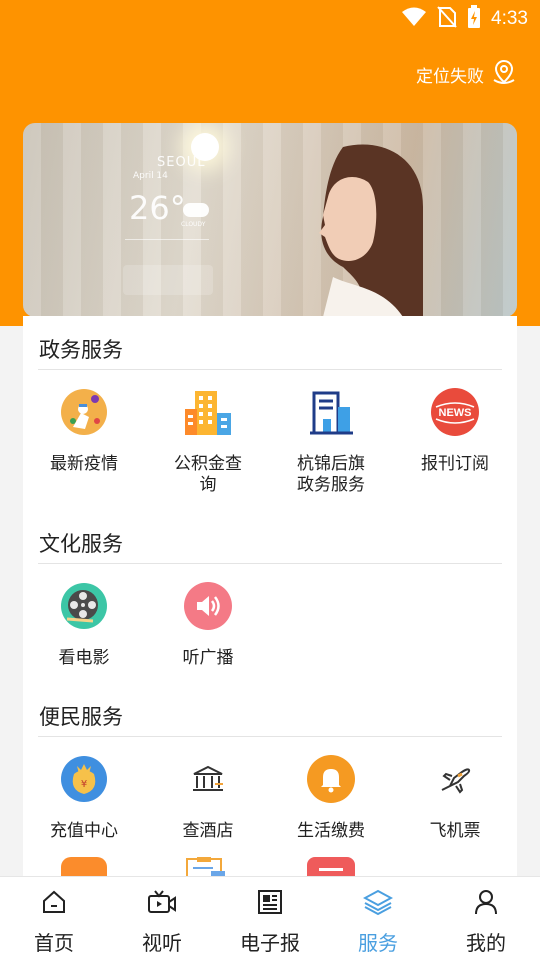 This screenshot has width=540, height=960. I want to click on service-radio: 听广播, so click(208, 624).